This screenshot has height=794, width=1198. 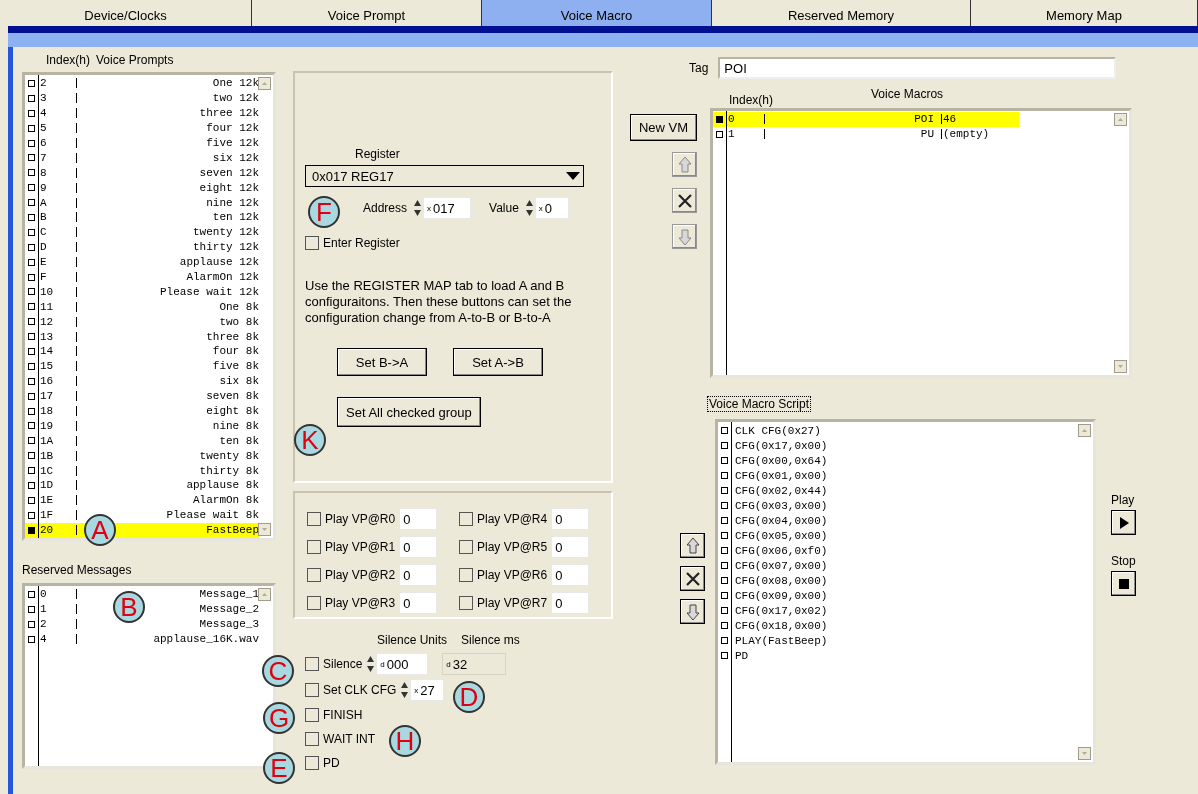 What do you see at coordinates (142, 396) in the screenshot?
I see `list-row: 17 seven 8k` at bounding box center [142, 396].